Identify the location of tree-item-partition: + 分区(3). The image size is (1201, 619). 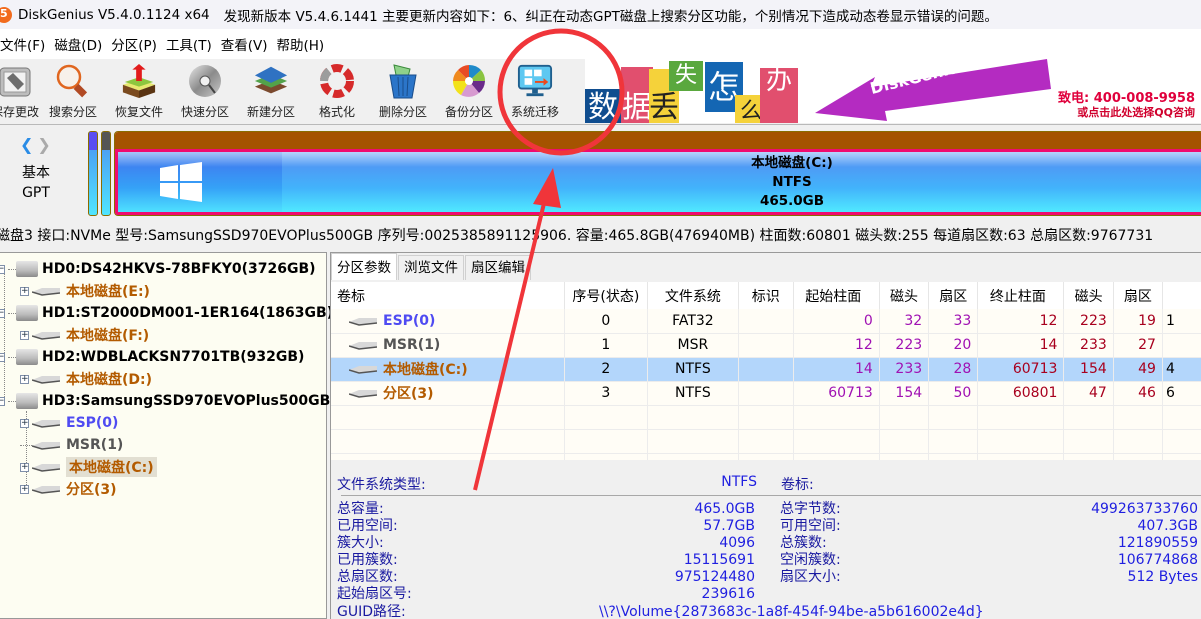
(68, 489).